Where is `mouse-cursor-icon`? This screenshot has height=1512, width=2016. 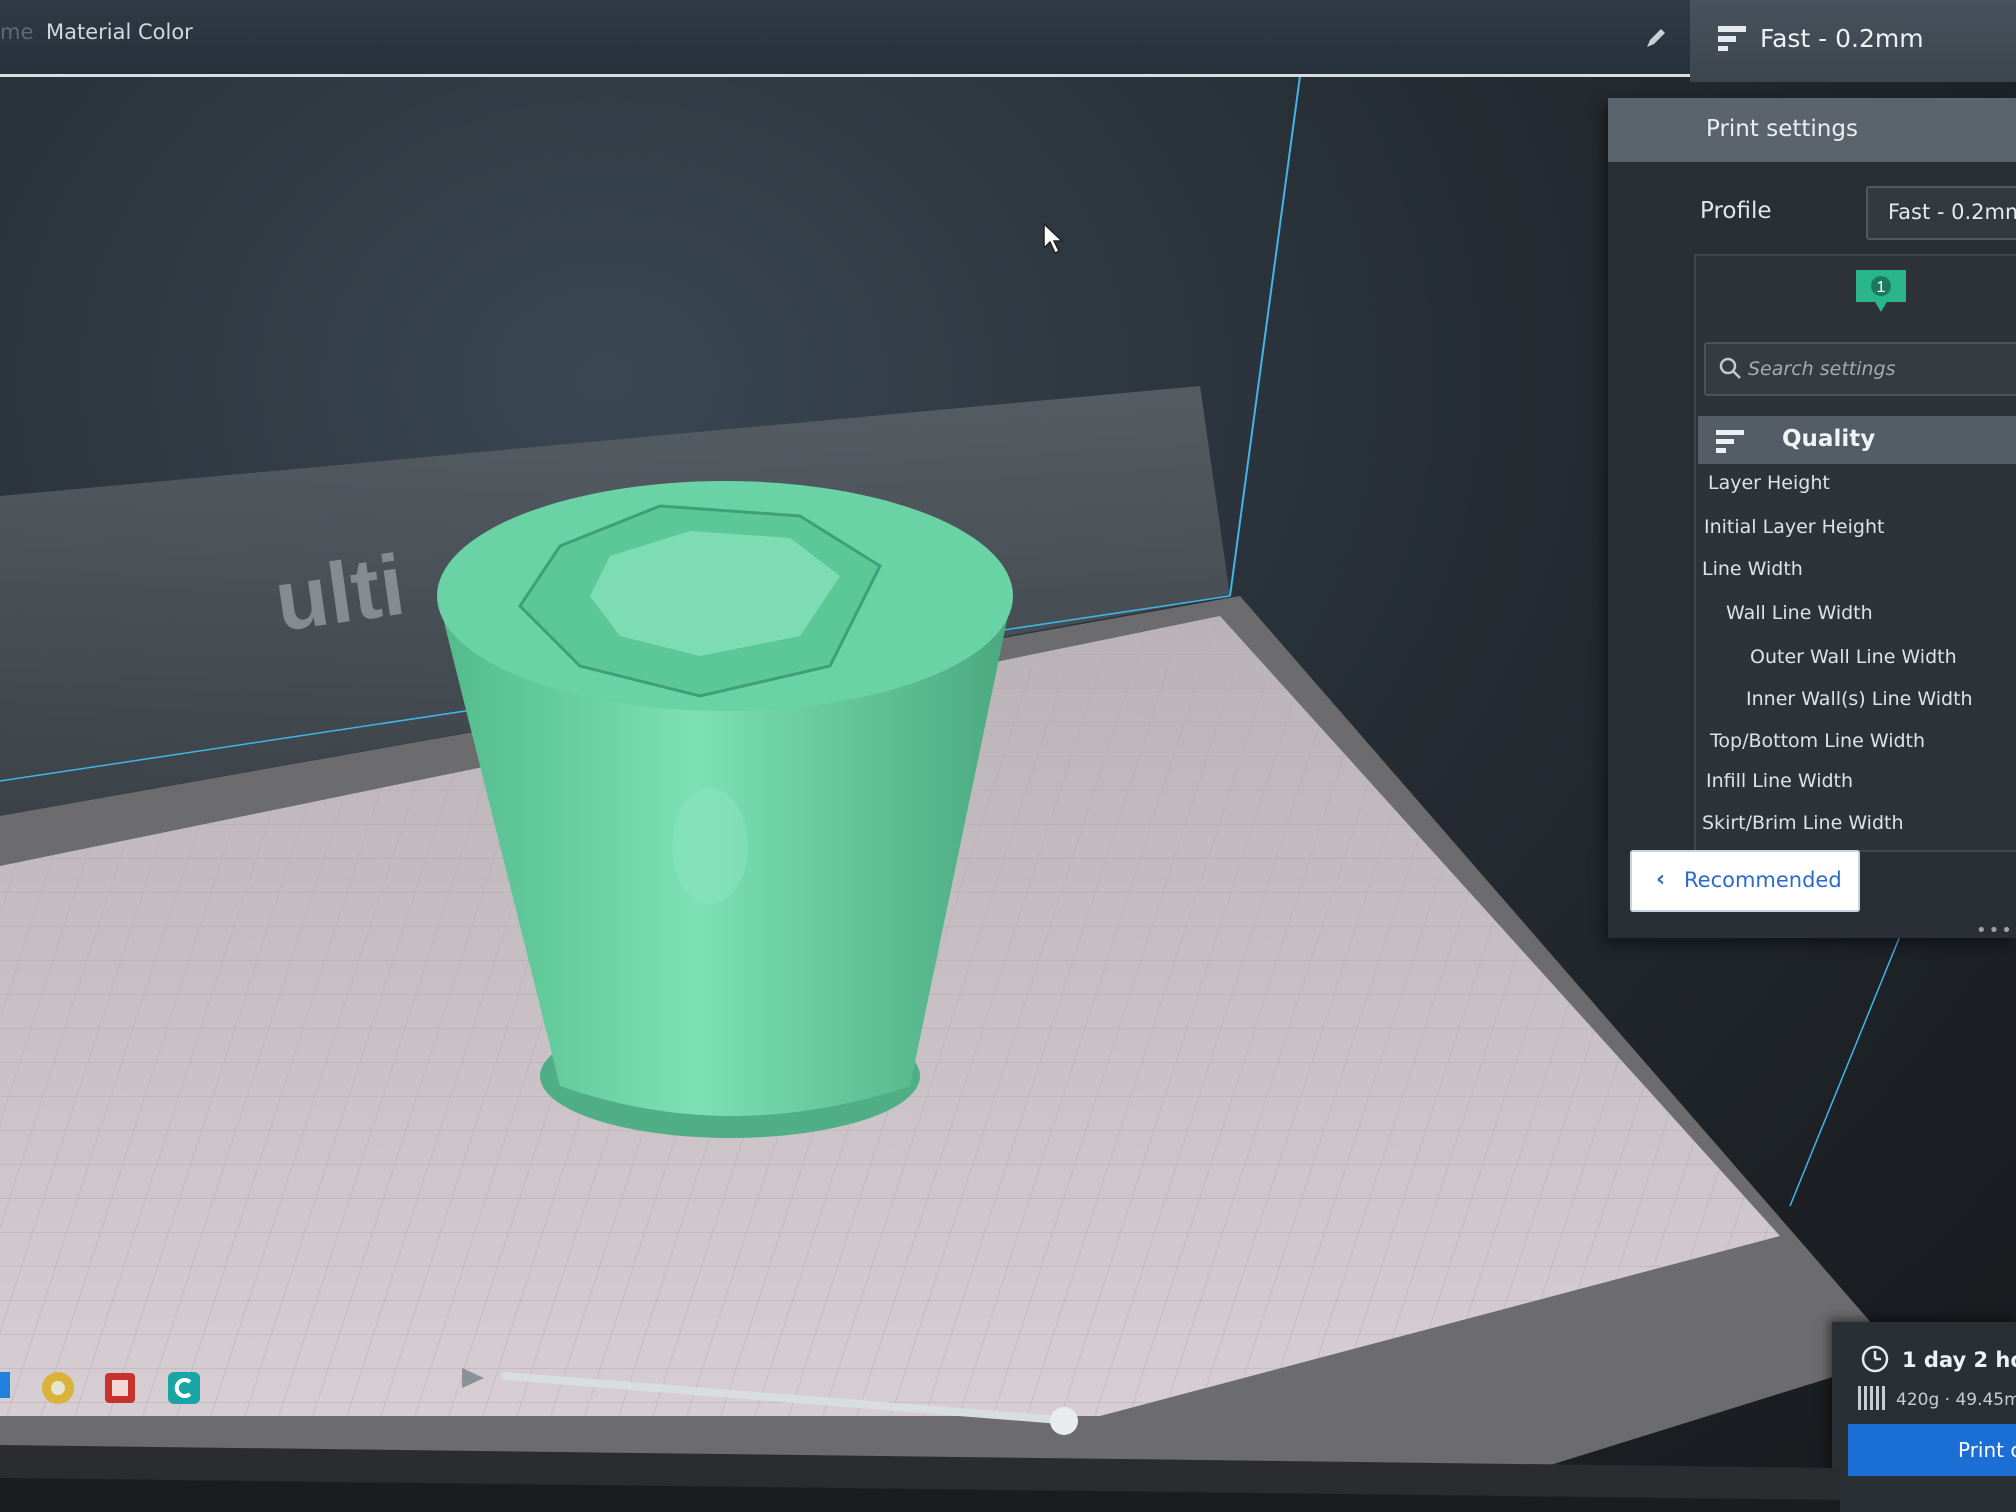 mouse-cursor-icon is located at coordinates (1053, 238).